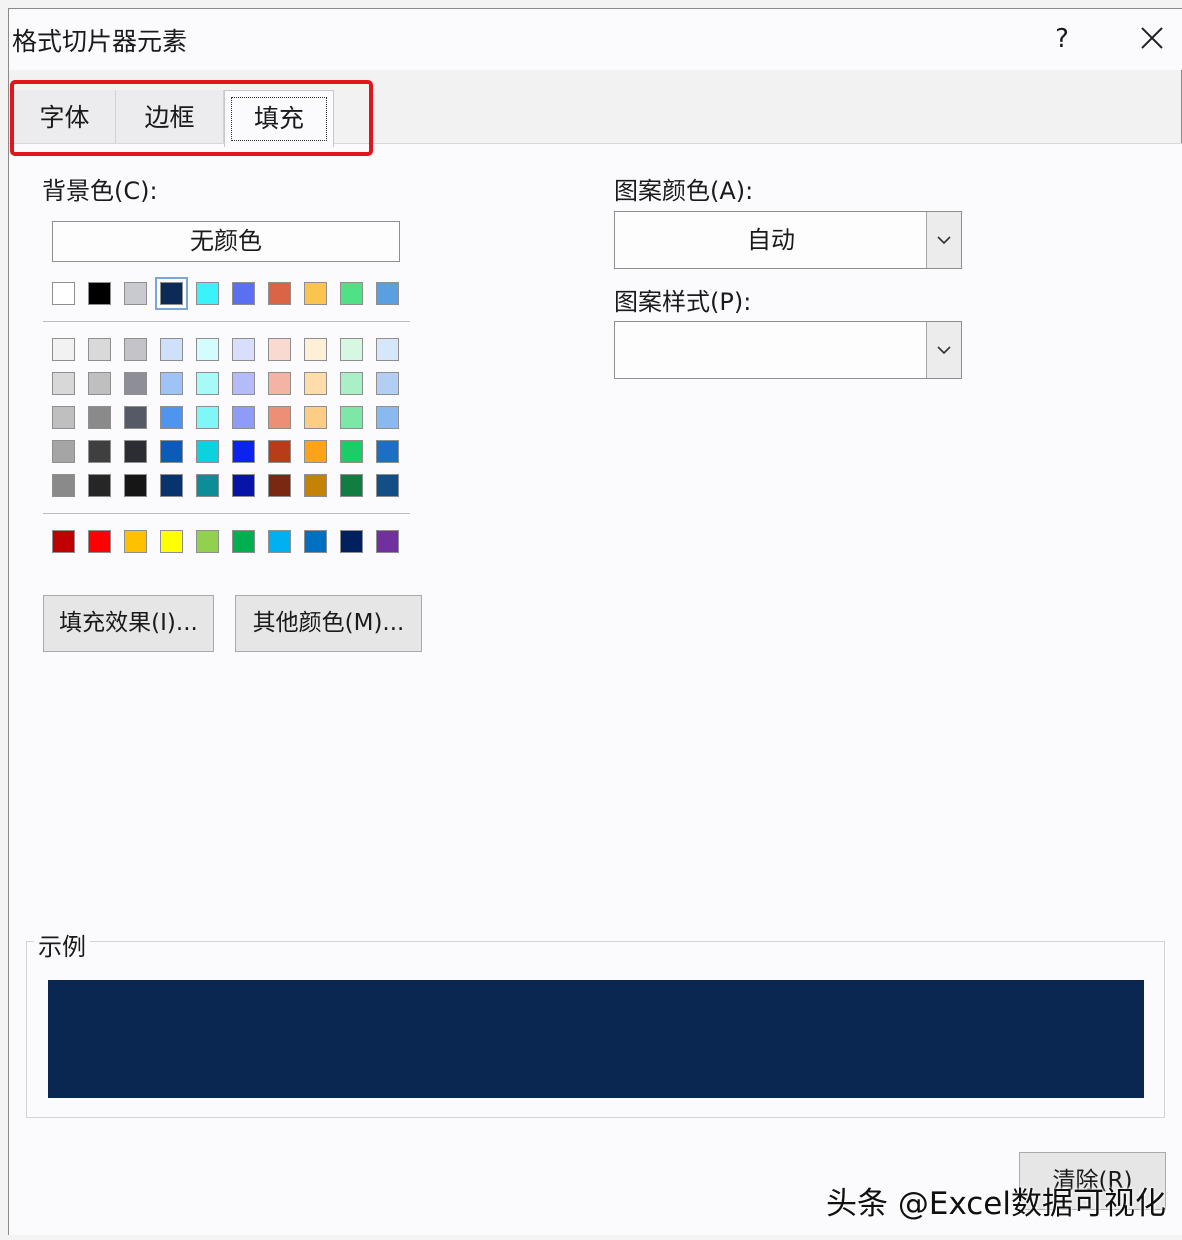 This screenshot has width=1182, height=1240. I want to click on pattern-color-label: 图案颜色(A):, so click(684, 191).